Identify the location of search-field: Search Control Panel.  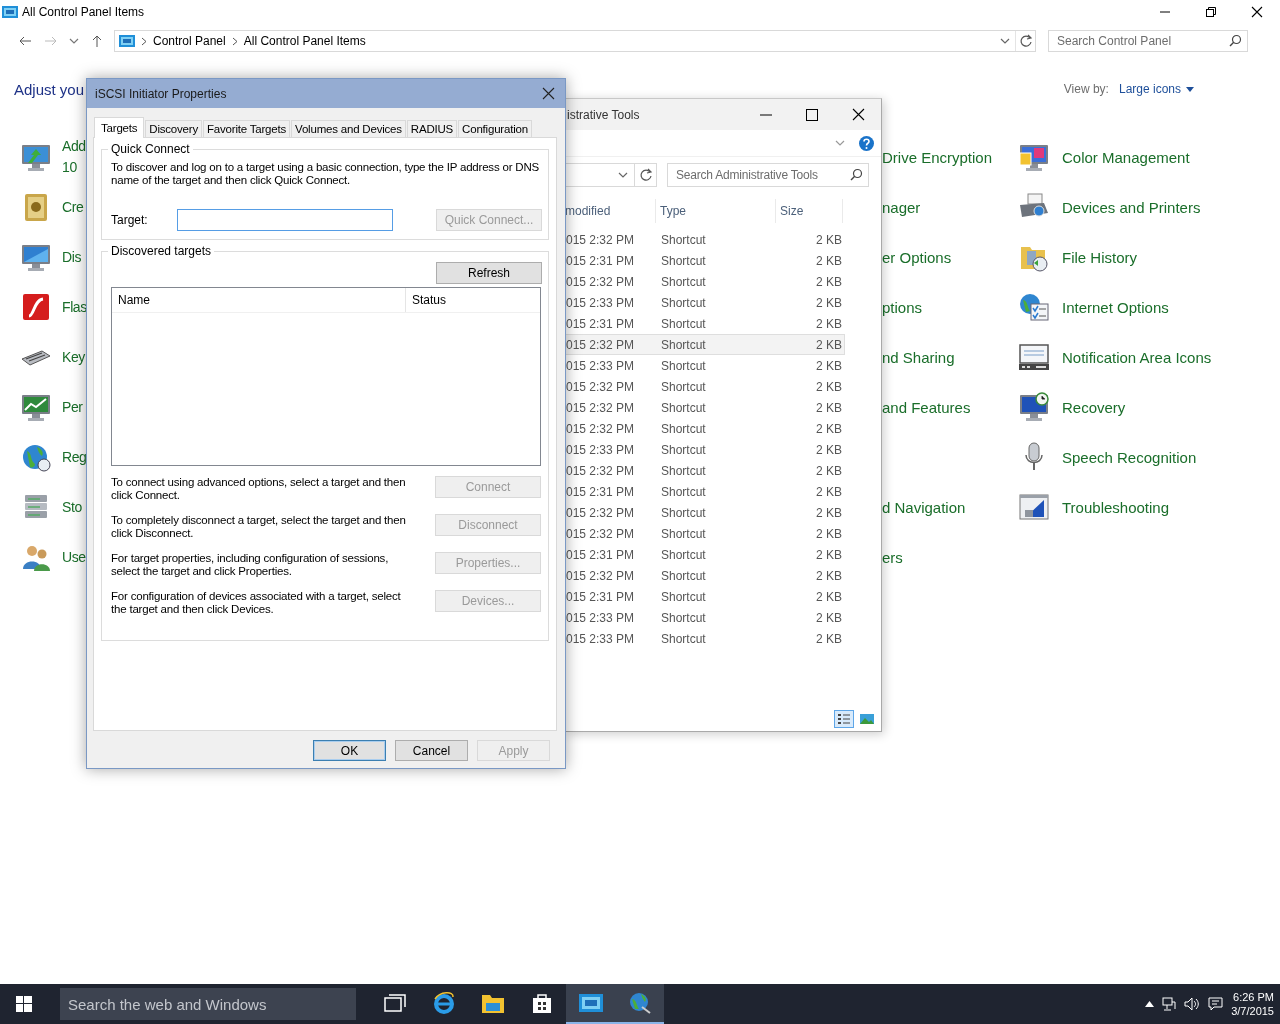
(1148, 41).